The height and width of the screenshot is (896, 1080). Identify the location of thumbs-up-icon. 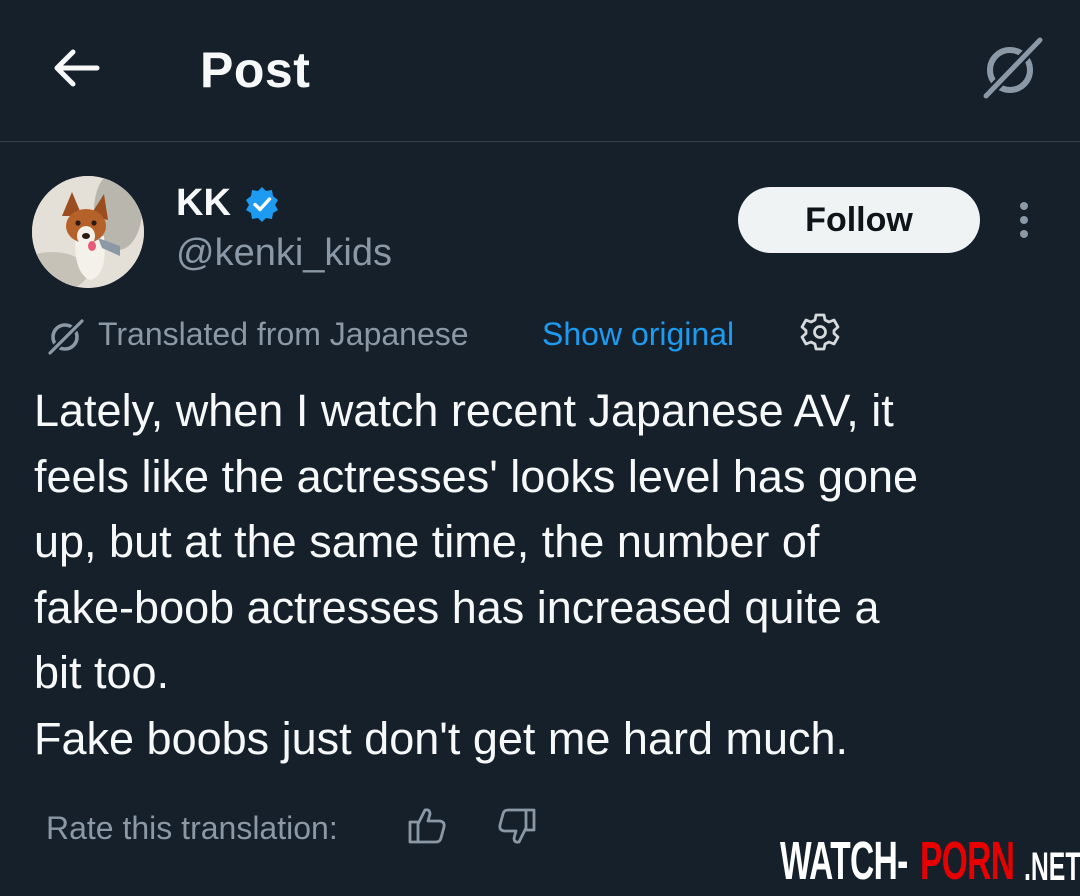
(428, 826).